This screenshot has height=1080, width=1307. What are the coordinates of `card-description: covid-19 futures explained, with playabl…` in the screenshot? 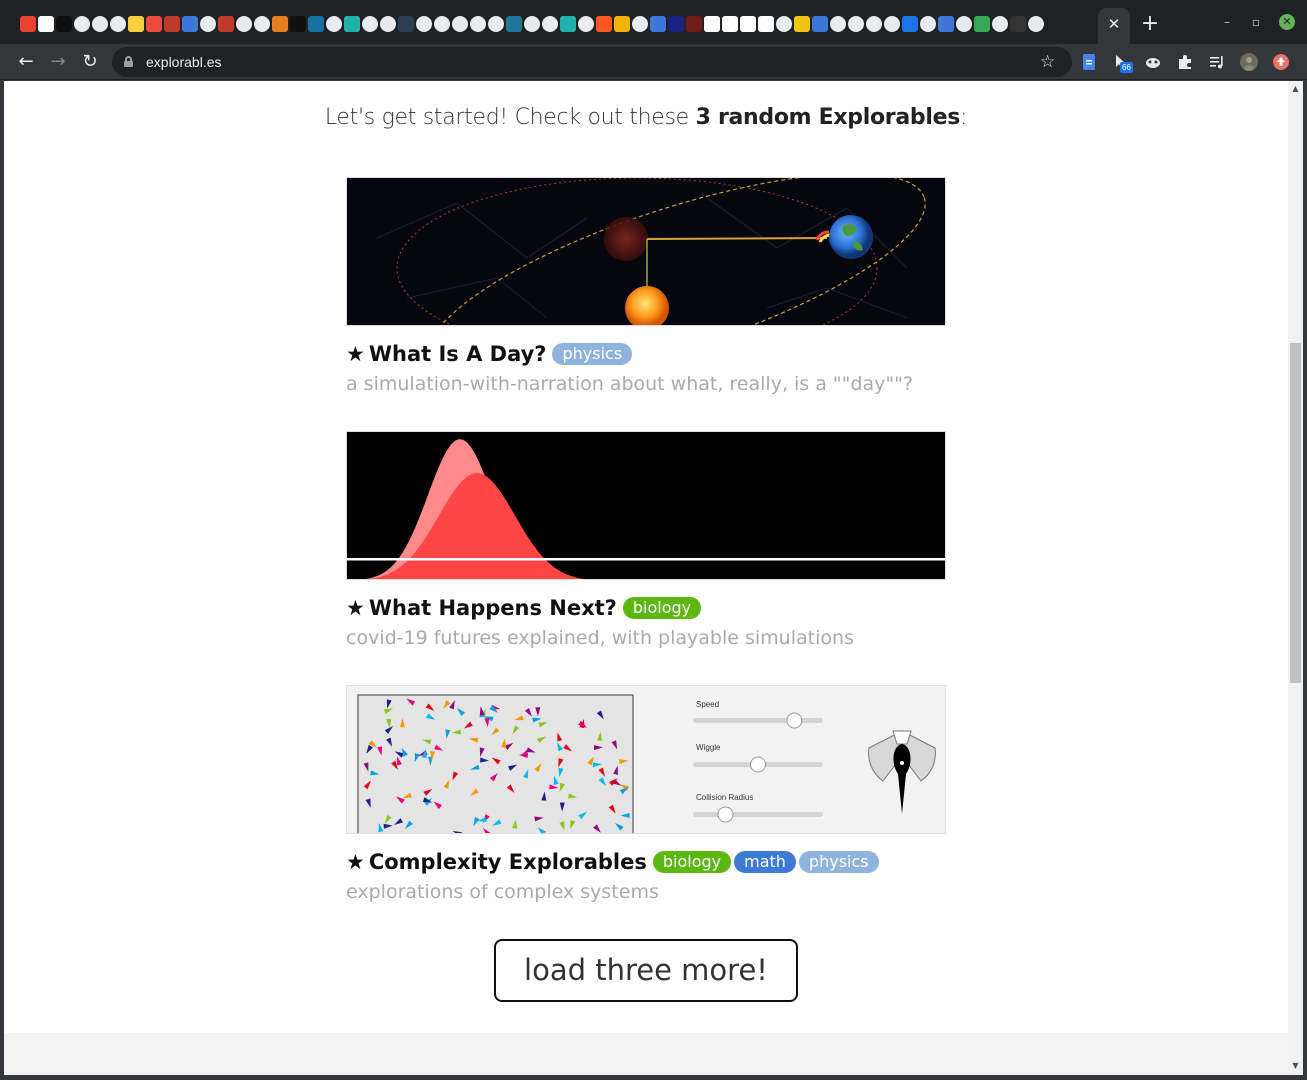 It's located at (600, 638).